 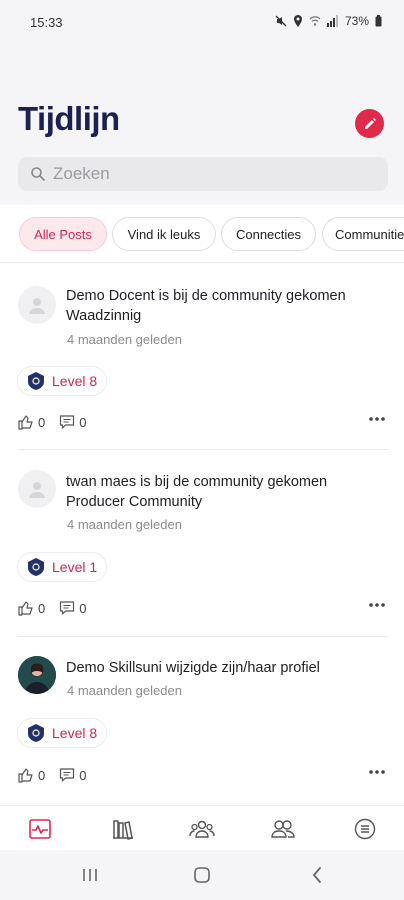 What do you see at coordinates (297, 21) in the screenshot?
I see `location-icon` at bounding box center [297, 21].